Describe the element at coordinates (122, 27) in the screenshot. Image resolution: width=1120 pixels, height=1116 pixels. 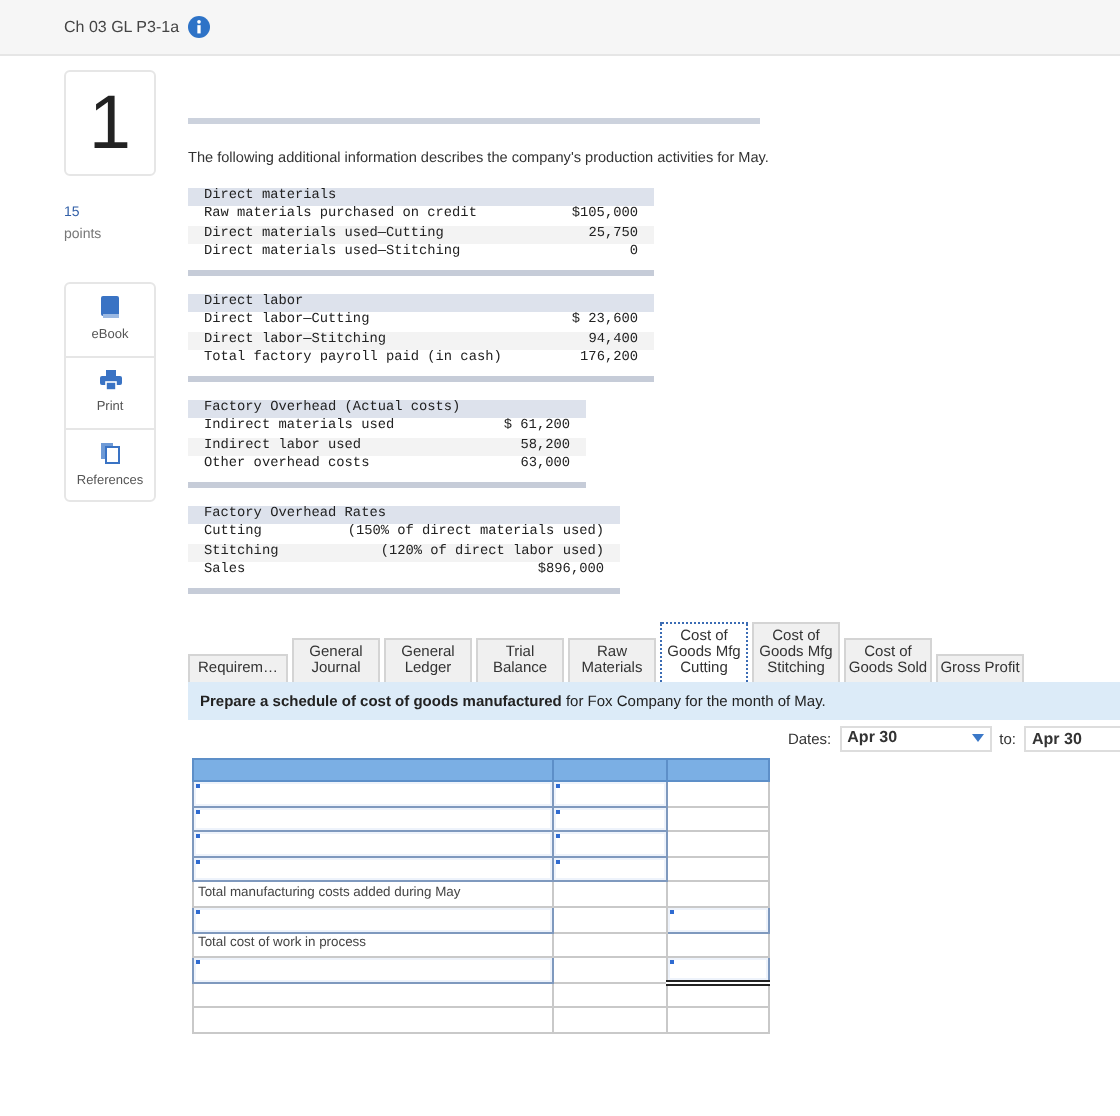
I see `question-title: Ch 03 GL P3-1a` at that location.